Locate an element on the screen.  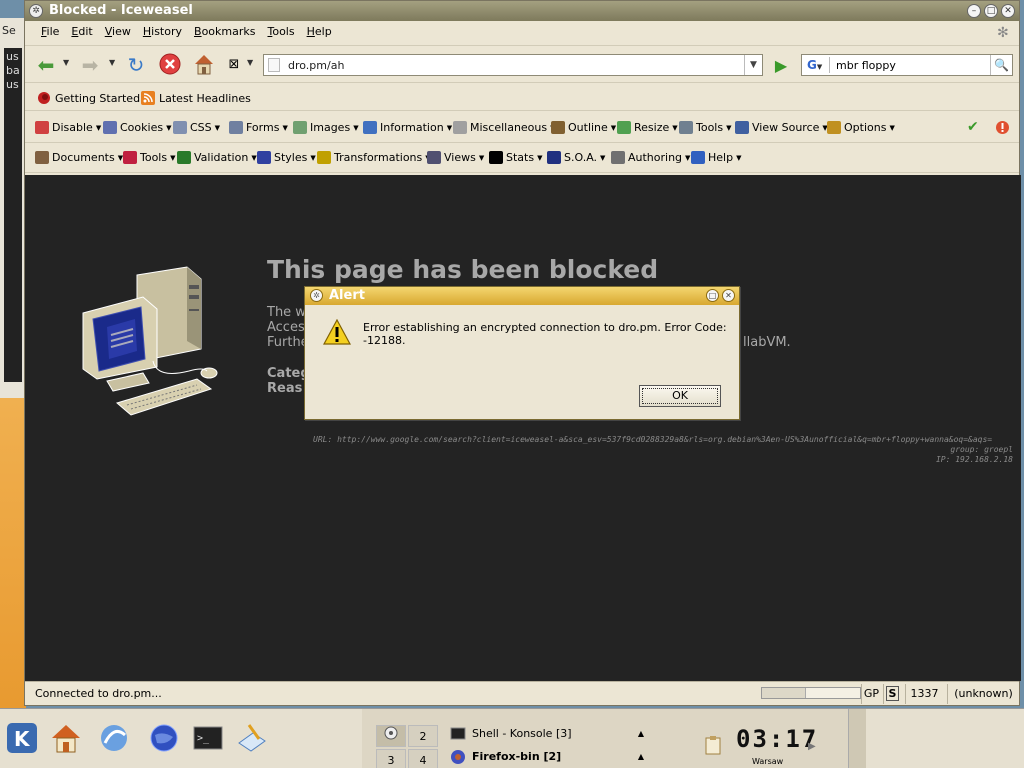
menu-file: File is located at coordinates (50, 33).